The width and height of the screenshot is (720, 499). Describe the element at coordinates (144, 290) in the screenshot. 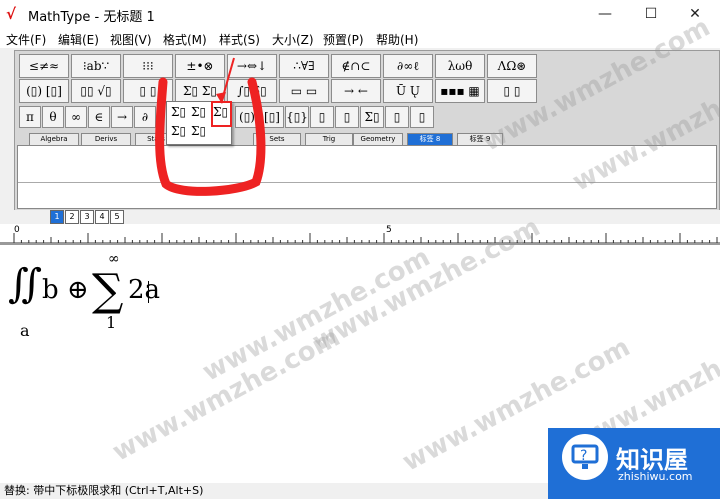

I see `equation-term-2a: 2a` at that location.